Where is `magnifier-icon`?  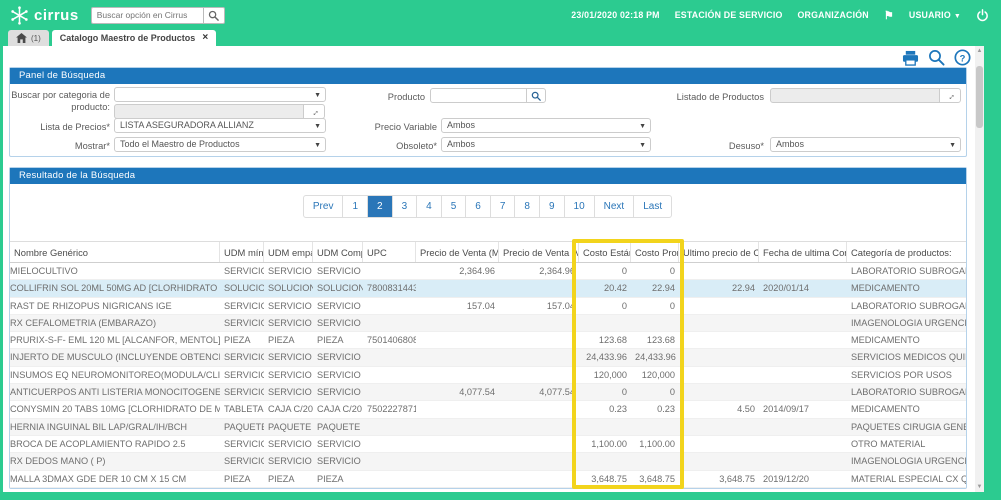
magnifier-icon is located at coordinates (936, 57).